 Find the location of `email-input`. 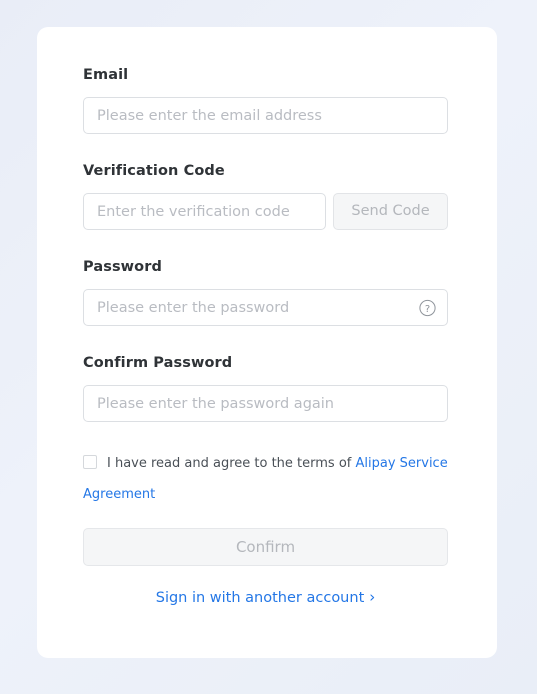

email-input is located at coordinates (265, 115).